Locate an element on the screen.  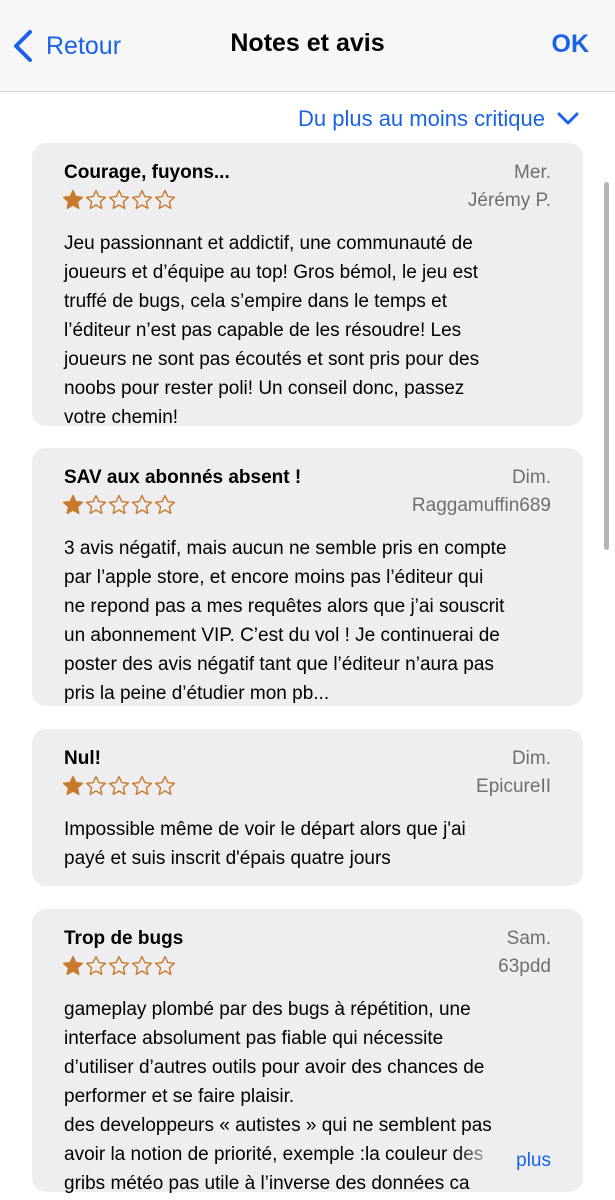
sort-label: Du plus au moins critique is located at coordinates (421, 118).